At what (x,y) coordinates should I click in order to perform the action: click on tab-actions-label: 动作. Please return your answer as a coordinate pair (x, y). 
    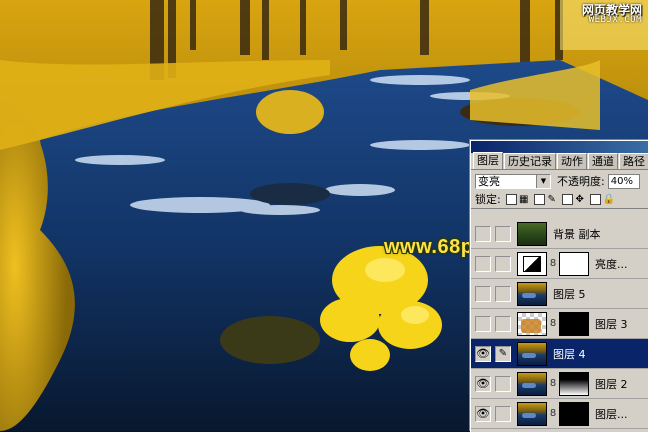
    Looking at the image, I should click on (572, 161).